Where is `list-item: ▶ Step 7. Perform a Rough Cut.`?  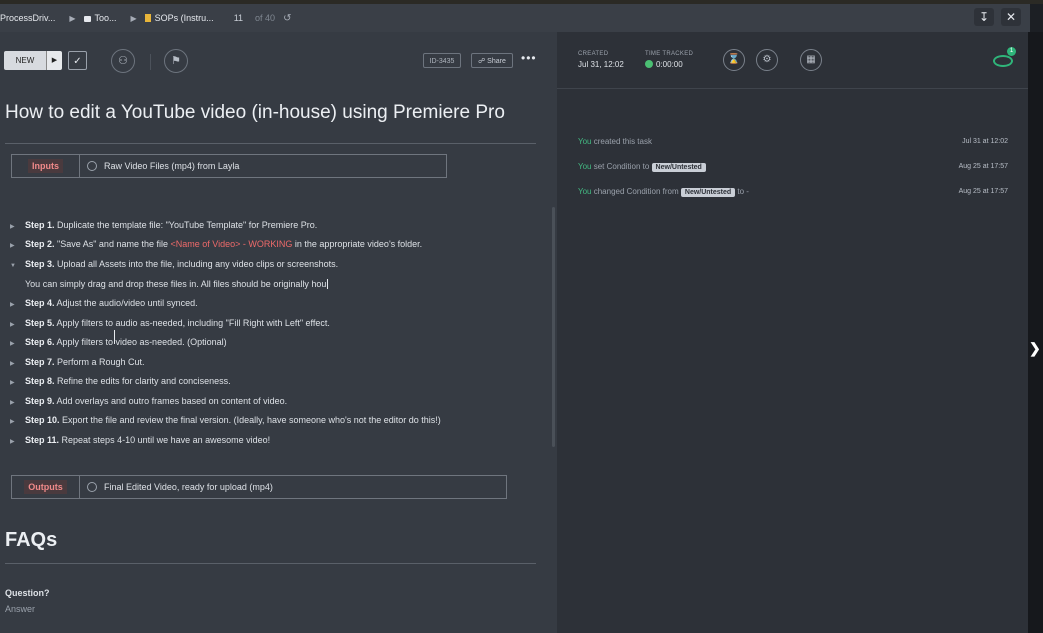 list-item: ▶ Step 7. Perform a Rough Cut. is located at coordinates (77, 362).